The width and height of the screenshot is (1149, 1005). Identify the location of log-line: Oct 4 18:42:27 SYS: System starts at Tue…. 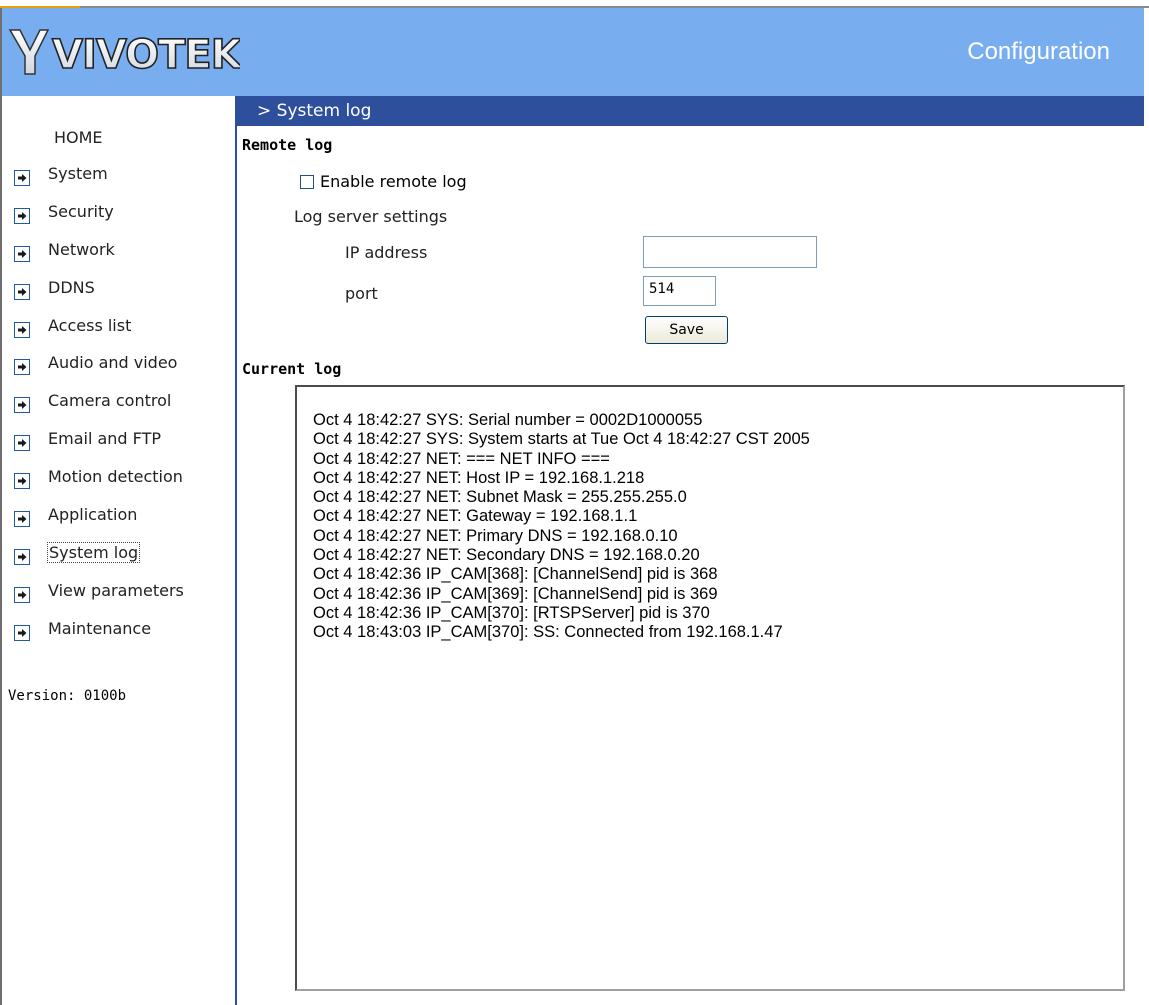
(561, 439).